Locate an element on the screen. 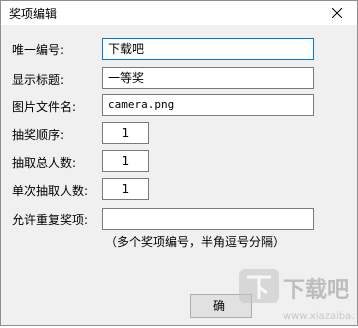 The image size is (358, 328). draw-order-field: 1 is located at coordinates (125, 133).